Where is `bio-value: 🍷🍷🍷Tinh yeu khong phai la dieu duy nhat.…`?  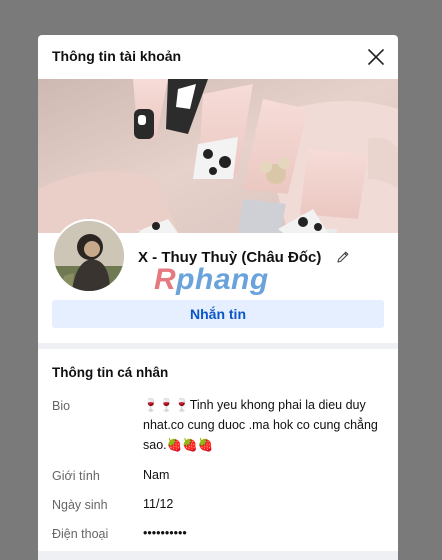
bio-value: 🍷🍷🍷Tinh yeu khong phai la dieu duy nhat.… is located at coordinates (260, 425).